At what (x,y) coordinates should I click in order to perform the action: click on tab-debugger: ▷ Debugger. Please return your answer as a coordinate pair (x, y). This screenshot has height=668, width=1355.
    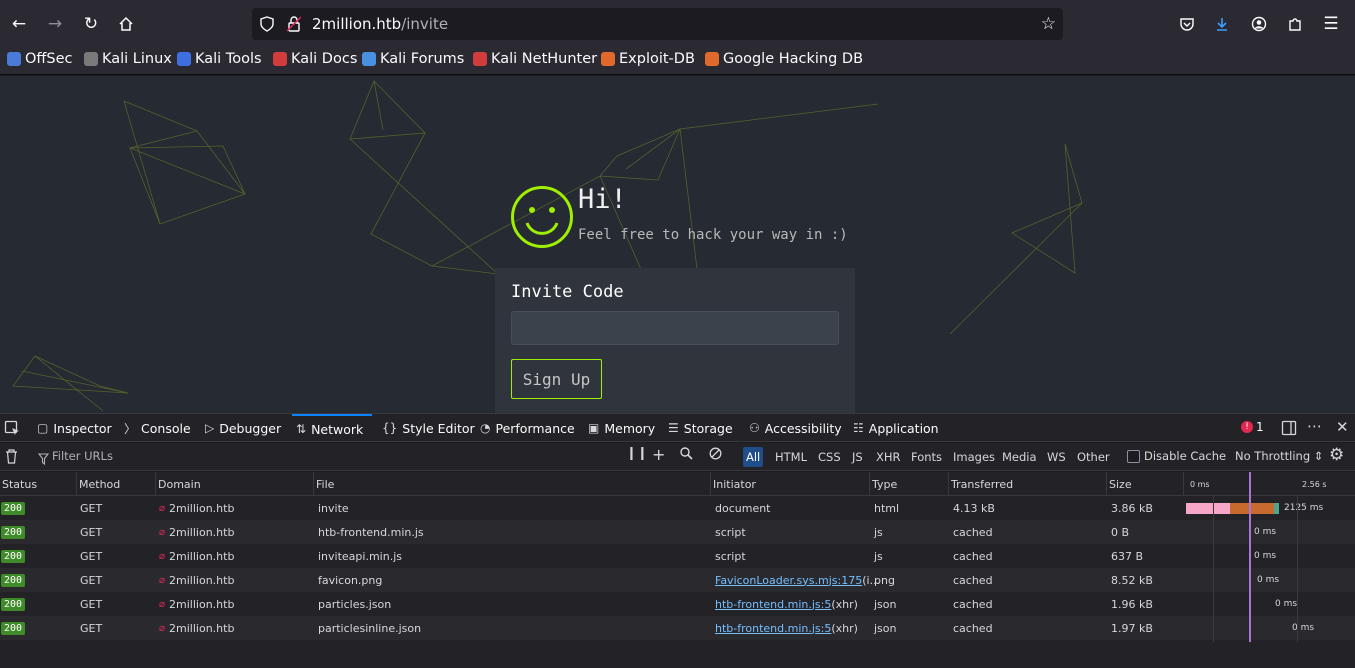
    Looking at the image, I should click on (244, 428).